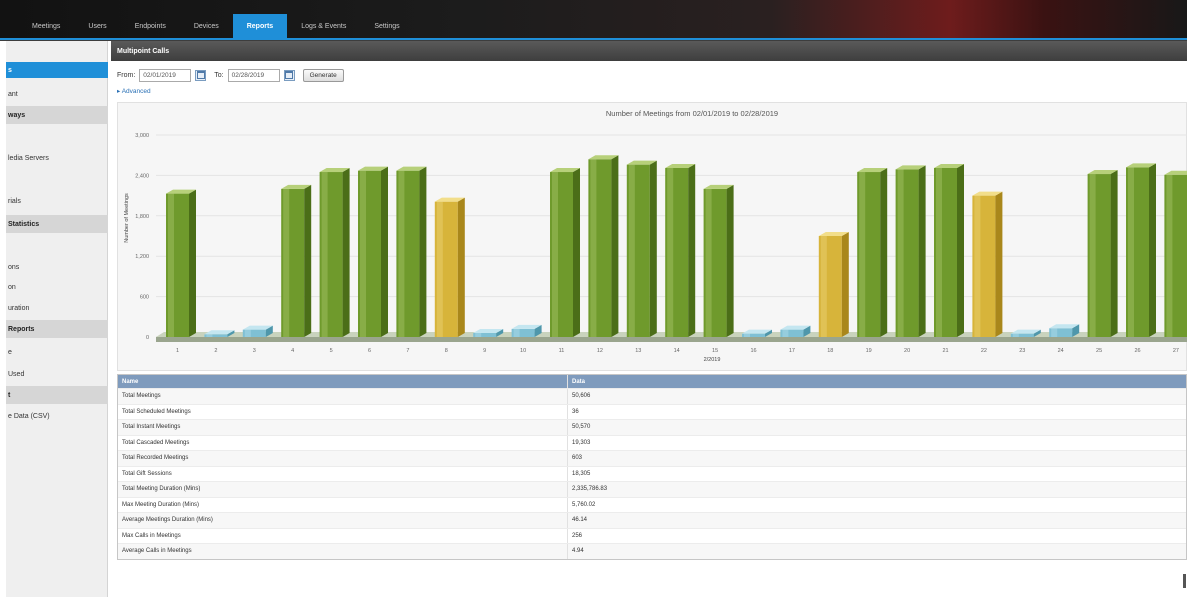 This screenshot has height=597, width=1187. I want to click on x-tick-label: 16, so click(753, 351).